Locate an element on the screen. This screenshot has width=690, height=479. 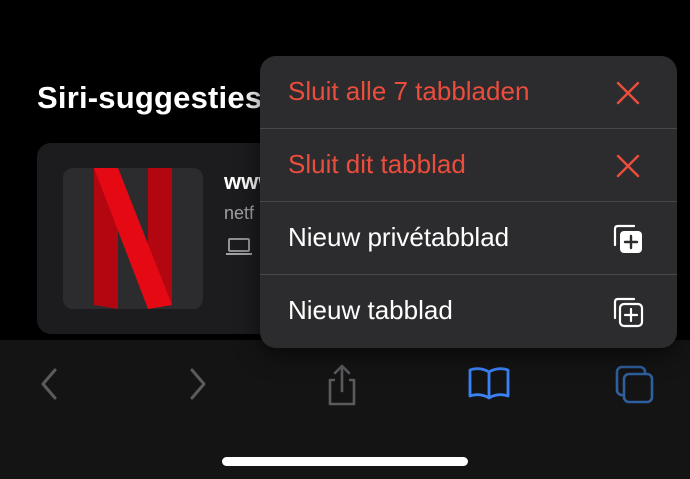
close-all-tabs-label: Sluit alle 7 tabbladen is located at coordinates (409, 91).